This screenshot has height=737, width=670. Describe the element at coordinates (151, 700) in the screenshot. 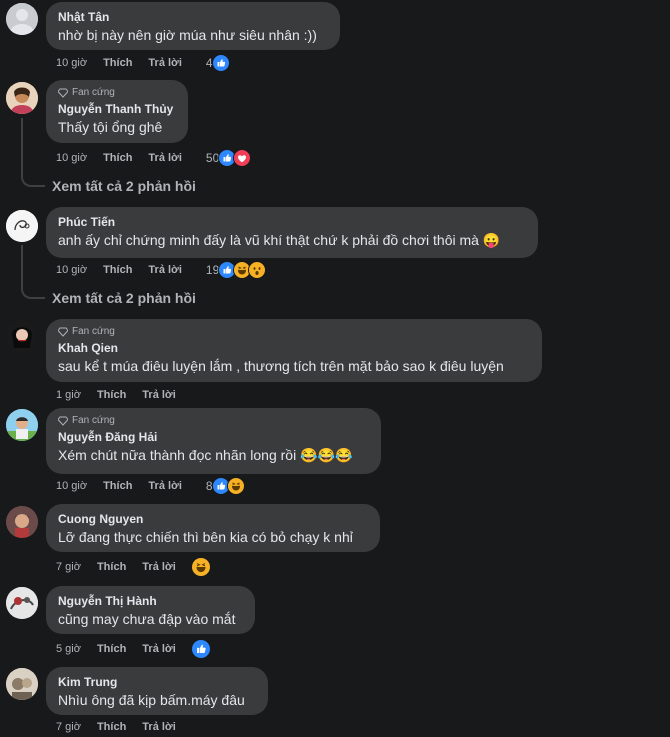

I see `comment-text: Nhìu ông đã kịp bấm.máy đâu` at that location.